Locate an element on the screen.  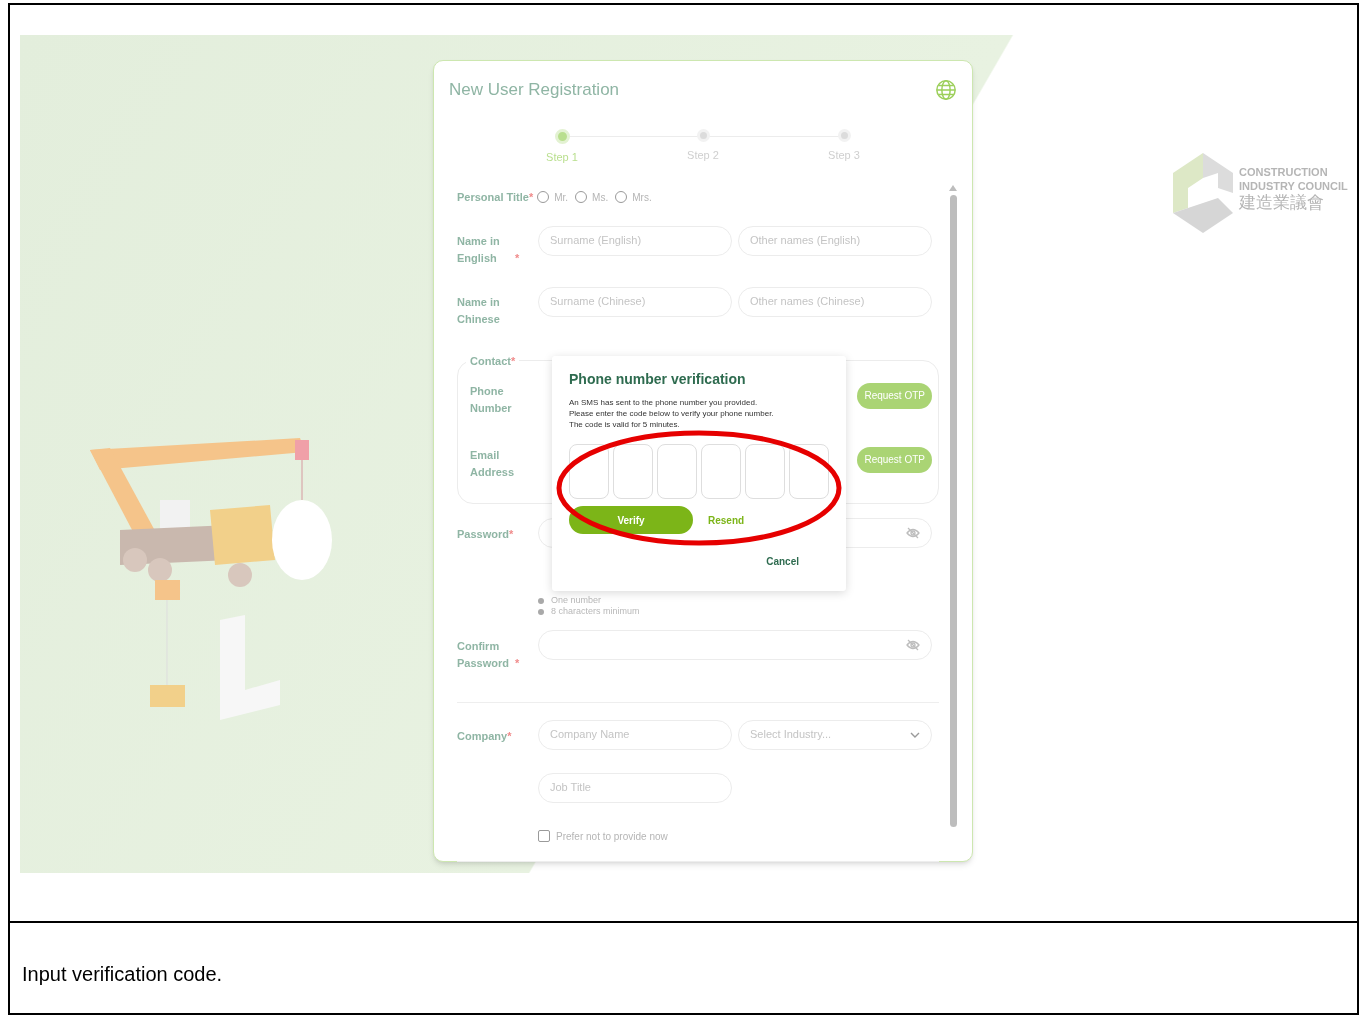
scrollbar-thumb is located at coordinates (953, 511).